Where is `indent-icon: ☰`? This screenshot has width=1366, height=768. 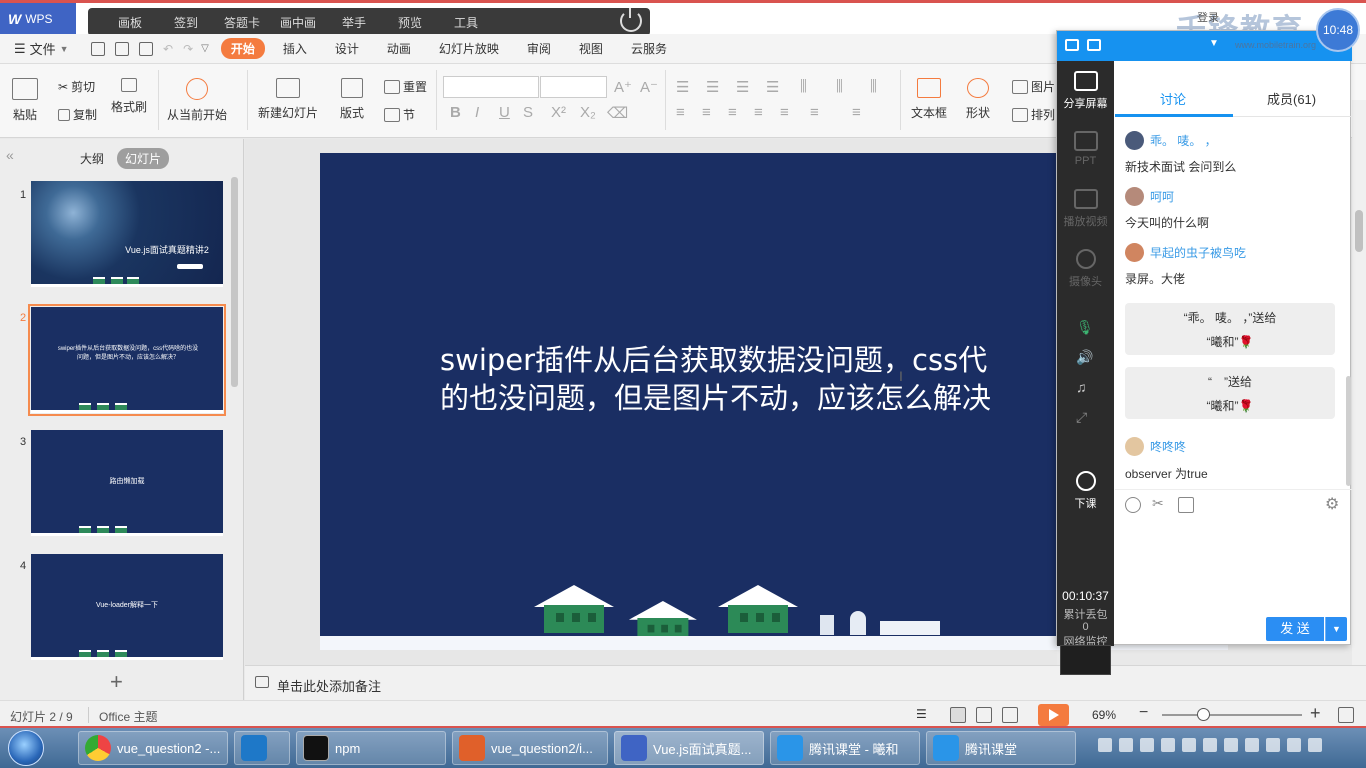 indent-icon: ☰ is located at coordinates (742, 87).